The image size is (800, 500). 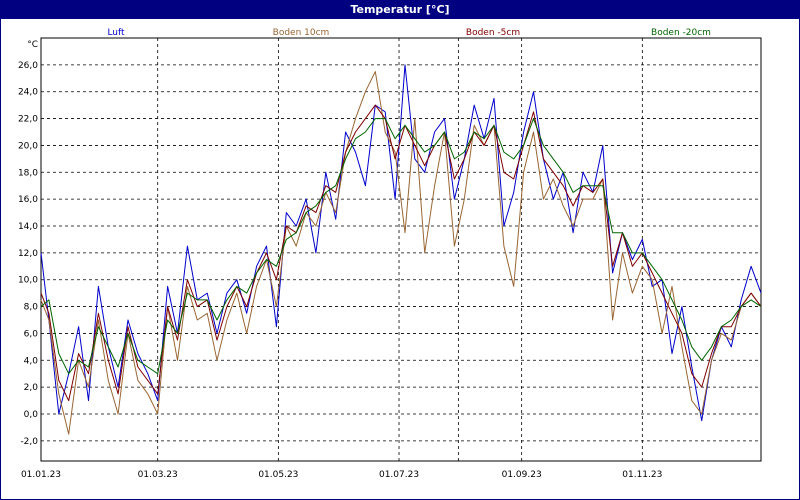 What do you see at coordinates (28, 254) in the screenshot?
I see `y-tick-label: 12,0` at bounding box center [28, 254].